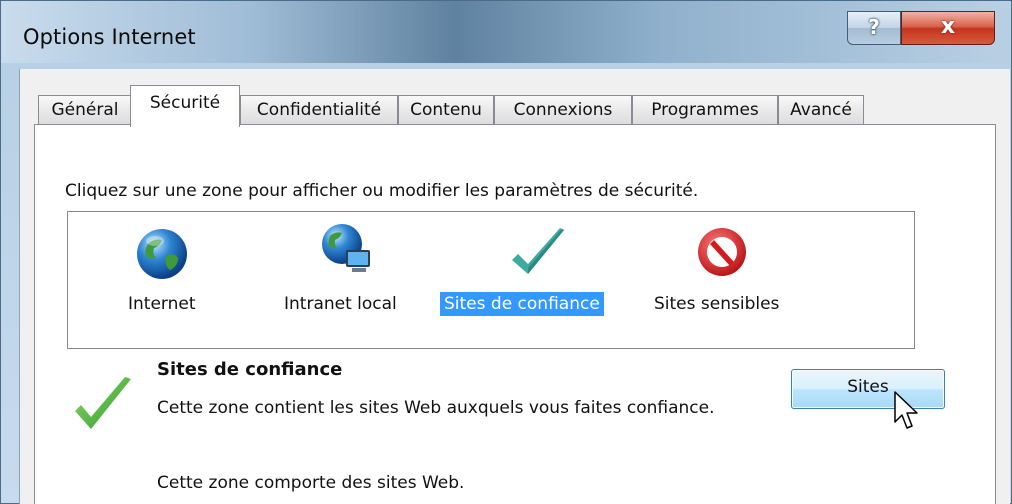 Image resolution: width=1012 pixels, height=504 pixels. Describe the element at coordinates (311, 483) in the screenshot. I see `selected-zone-sites-info: Cette zone comporte des sites Web.` at that location.